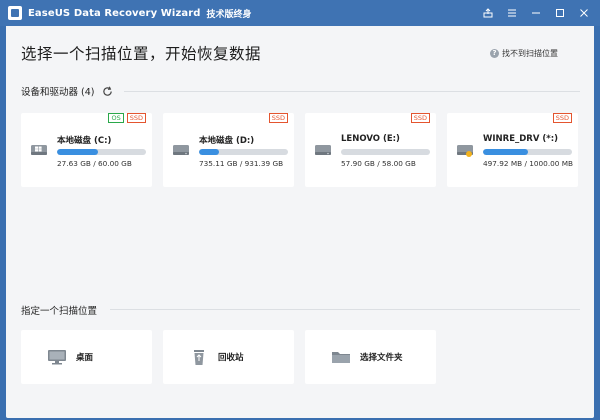  What do you see at coordinates (488, 13) in the screenshot?
I see `export-icon` at bounding box center [488, 13].